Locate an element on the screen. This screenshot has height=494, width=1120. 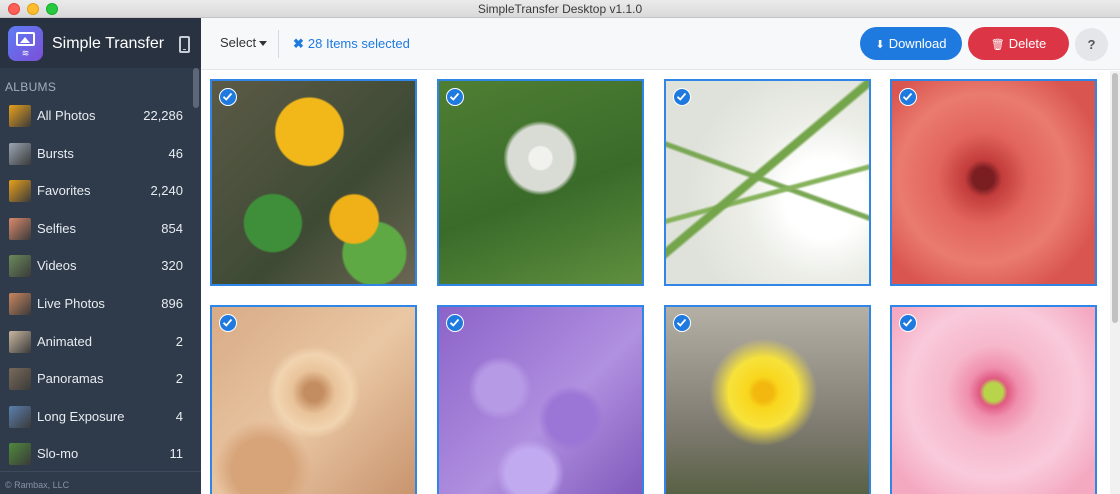
chevron-down-icon is located at coordinates (263, 44).